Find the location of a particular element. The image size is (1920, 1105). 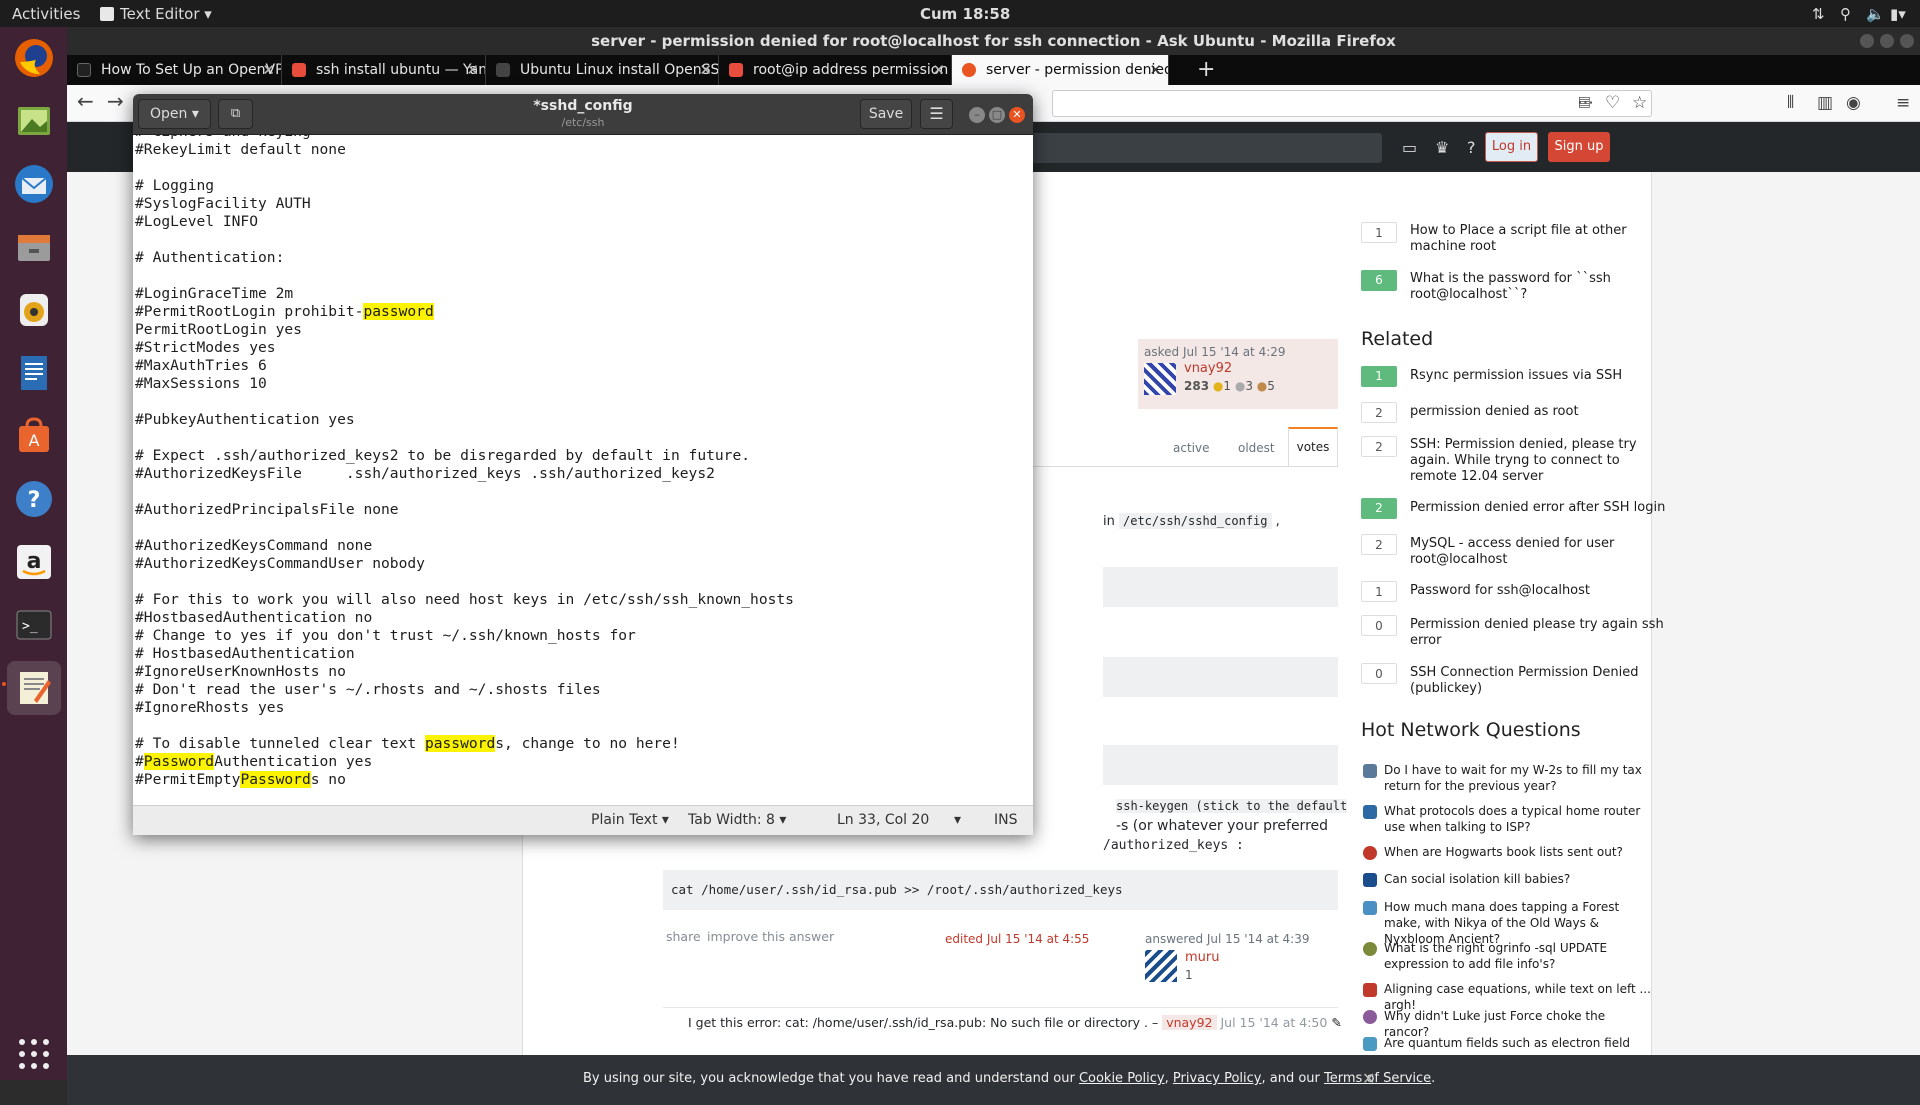

privacy-policy-link: Privacy Policy is located at coordinates (1217, 1078).